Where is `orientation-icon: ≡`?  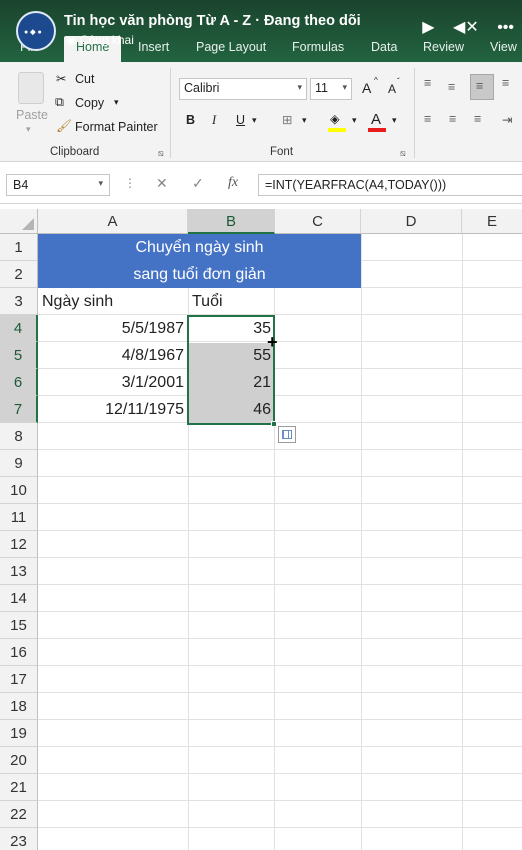 orientation-icon: ≡ is located at coordinates (505, 83).